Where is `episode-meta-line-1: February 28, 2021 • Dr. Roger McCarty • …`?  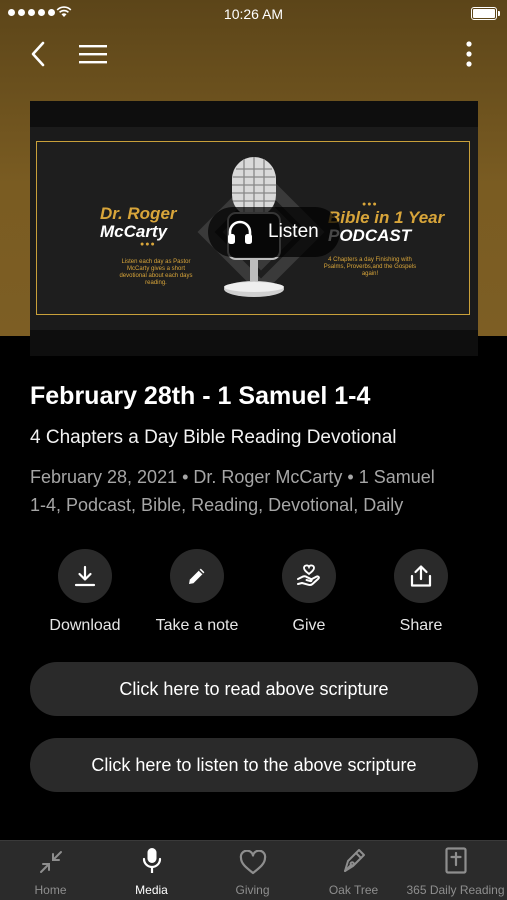
episode-meta-line-1: February 28, 2021 • Dr. Roger McCarty • … is located at coordinates (232, 477).